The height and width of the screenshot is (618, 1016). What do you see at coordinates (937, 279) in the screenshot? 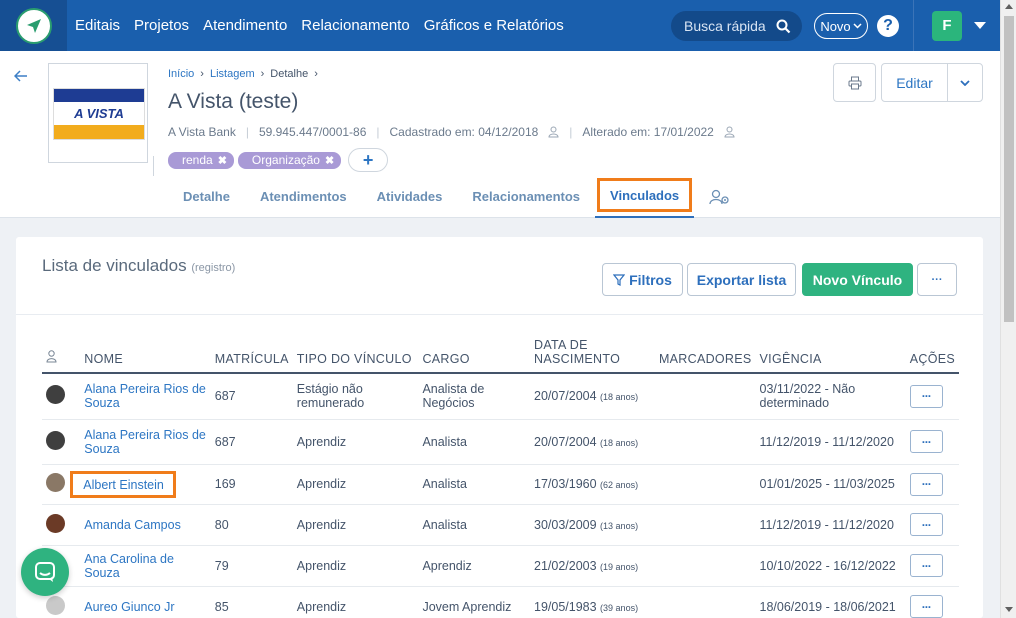
I see `more-options-button: ···` at bounding box center [937, 279].